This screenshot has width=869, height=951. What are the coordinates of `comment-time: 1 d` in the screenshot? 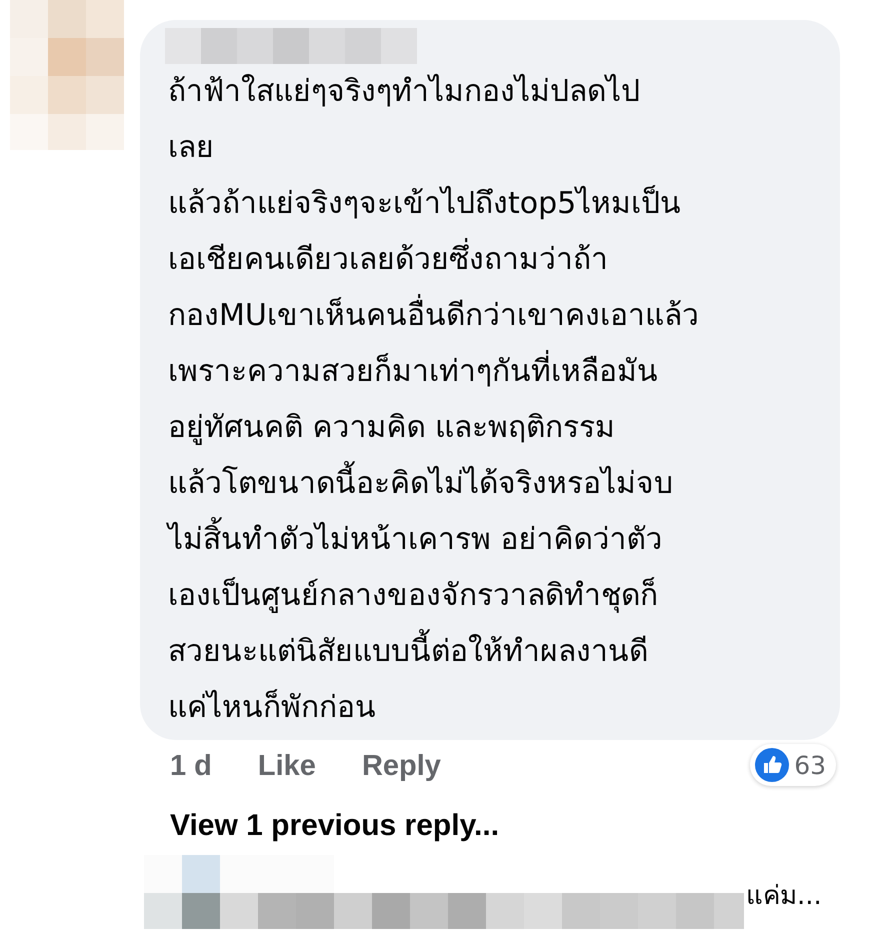 It's located at (191, 766).